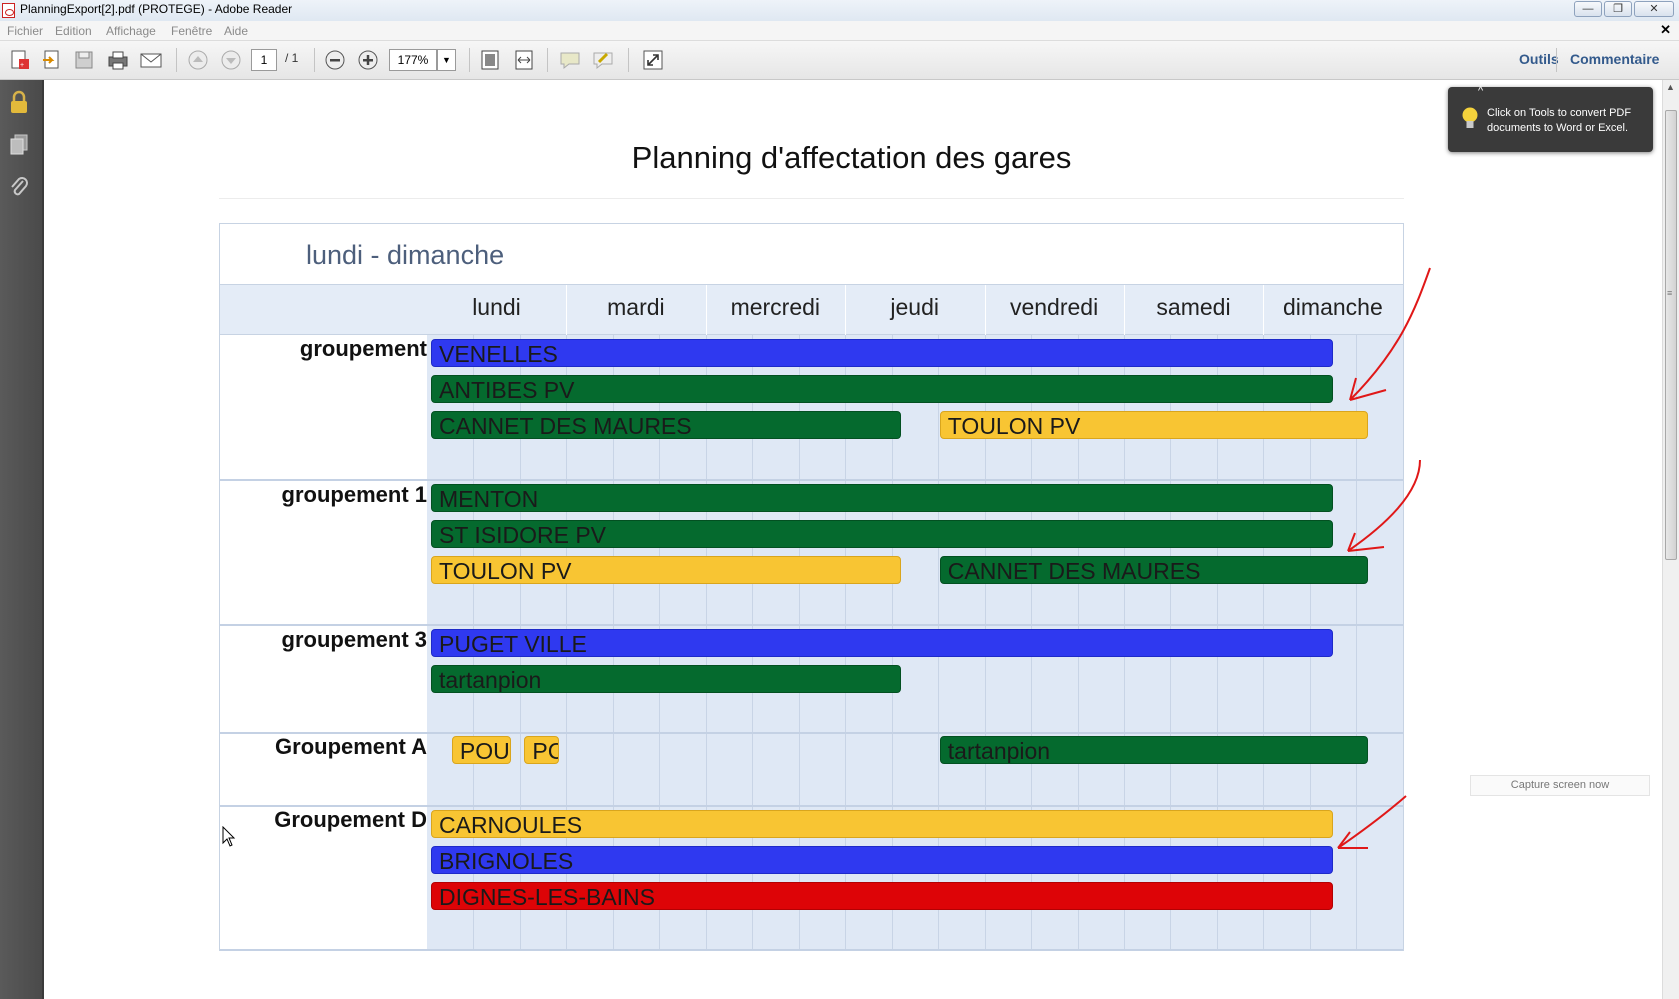  What do you see at coordinates (811, 198) in the screenshot?
I see `title-divider` at bounding box center [811, 198].